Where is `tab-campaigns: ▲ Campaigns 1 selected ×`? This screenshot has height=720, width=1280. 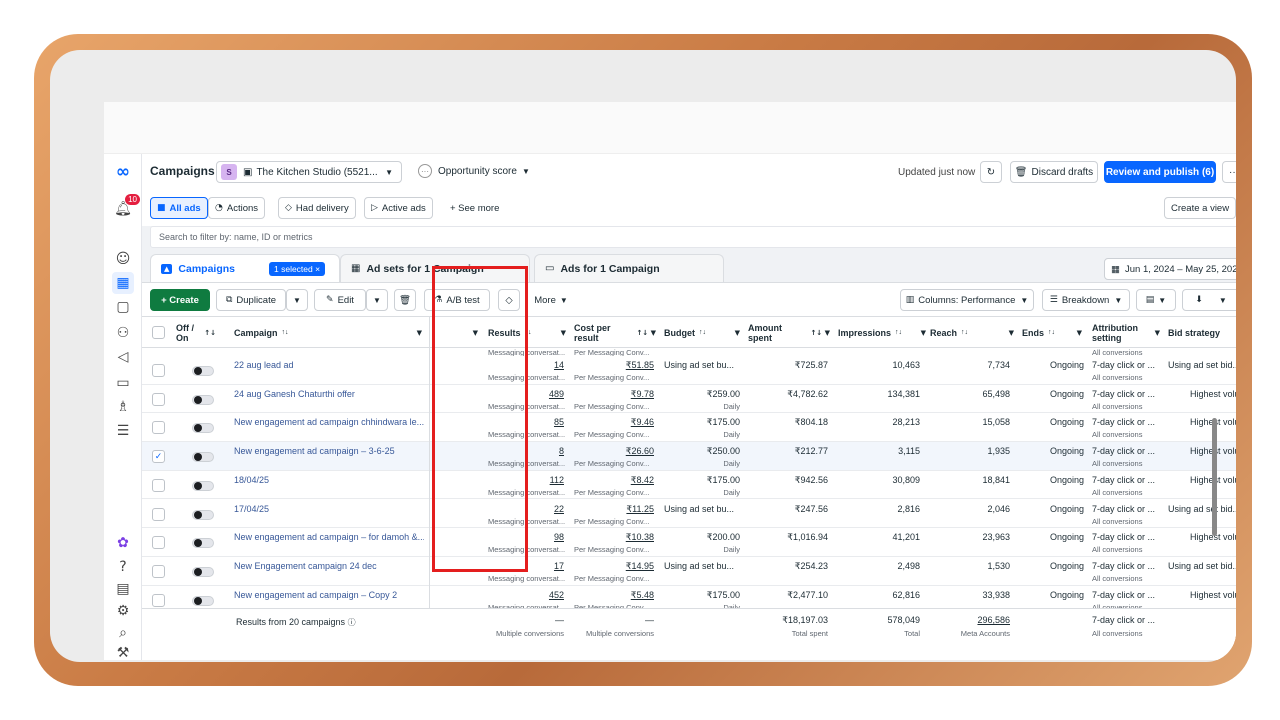
tab-campaigns: ▲ Campaigns 1 selected × is located at coordinates (245, 268).